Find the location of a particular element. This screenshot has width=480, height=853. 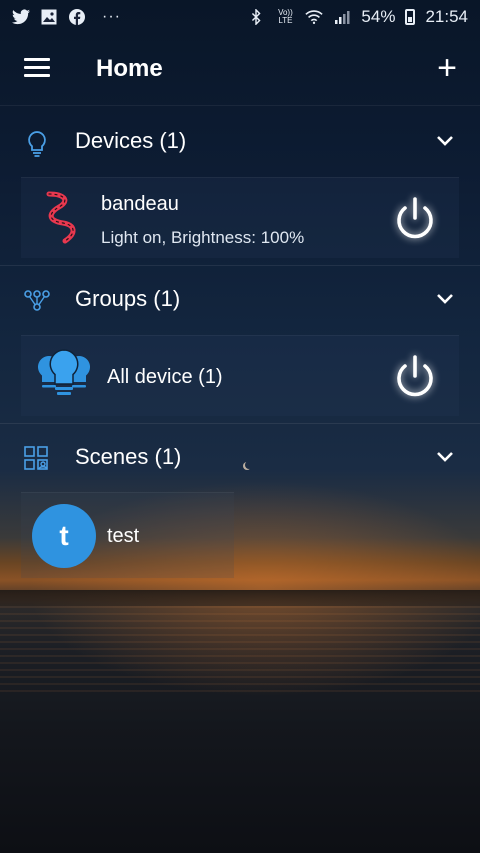

group-name: All device (1) is located at coordinates (165, 377).